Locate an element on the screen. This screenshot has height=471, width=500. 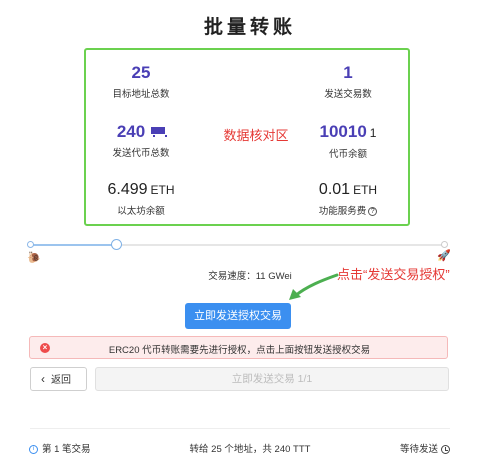
page-title: 批量转账 is located at coordinates (249, 27).